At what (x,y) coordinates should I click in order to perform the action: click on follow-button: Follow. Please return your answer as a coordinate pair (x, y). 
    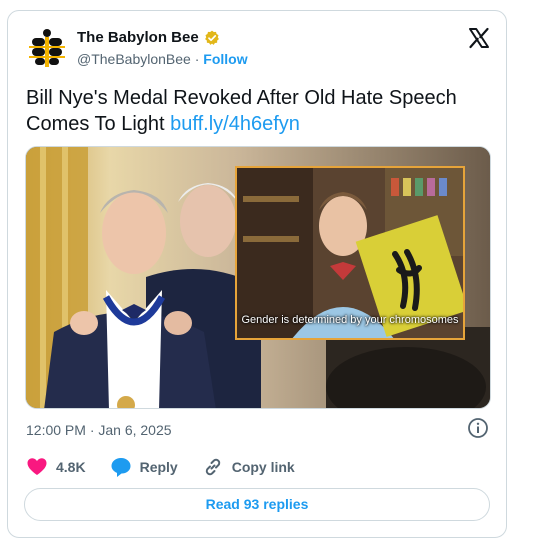
    Looking at the image, I should click on (225, 59).